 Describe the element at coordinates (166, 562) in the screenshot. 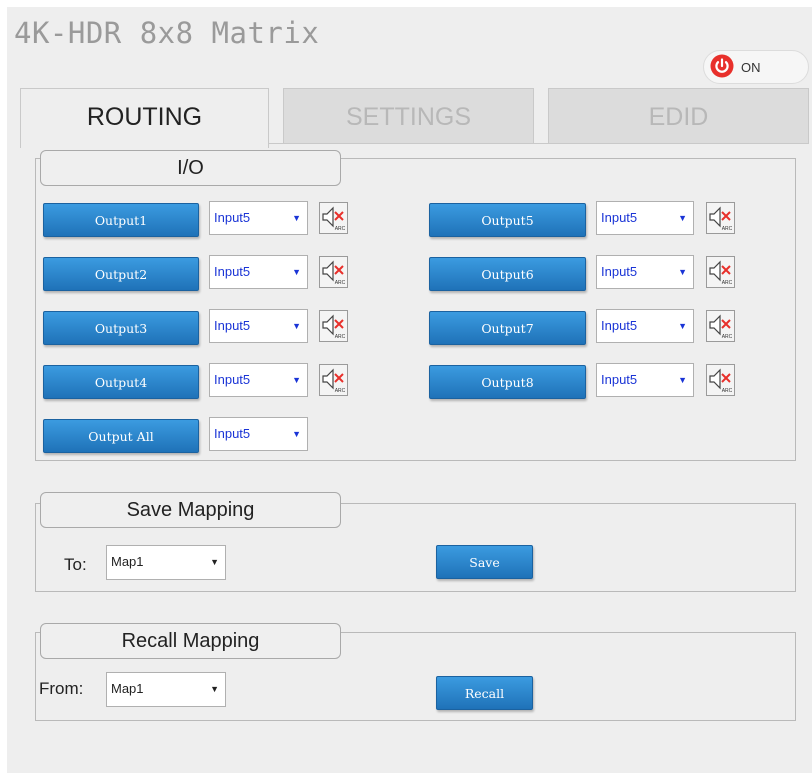

I see `save-map-select: Map1 ▼` at that location.